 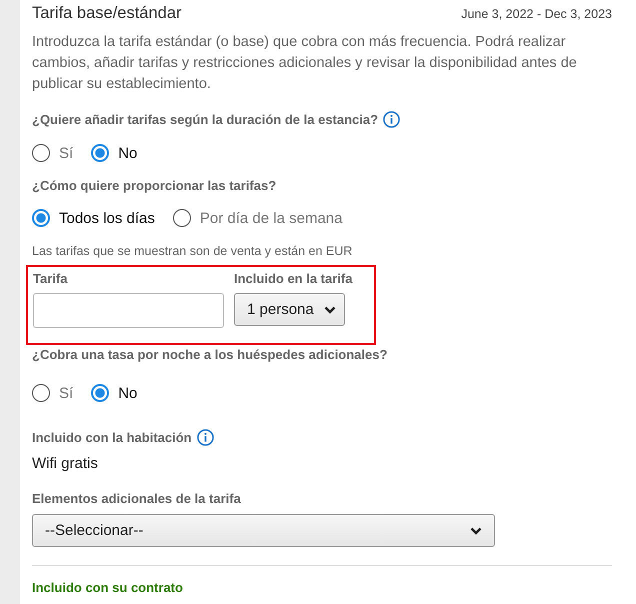 What do you see at coordinates (65, 463) in the screenshot?
I see `included-item: Wifi gratis` at bounding box center [65, 463].